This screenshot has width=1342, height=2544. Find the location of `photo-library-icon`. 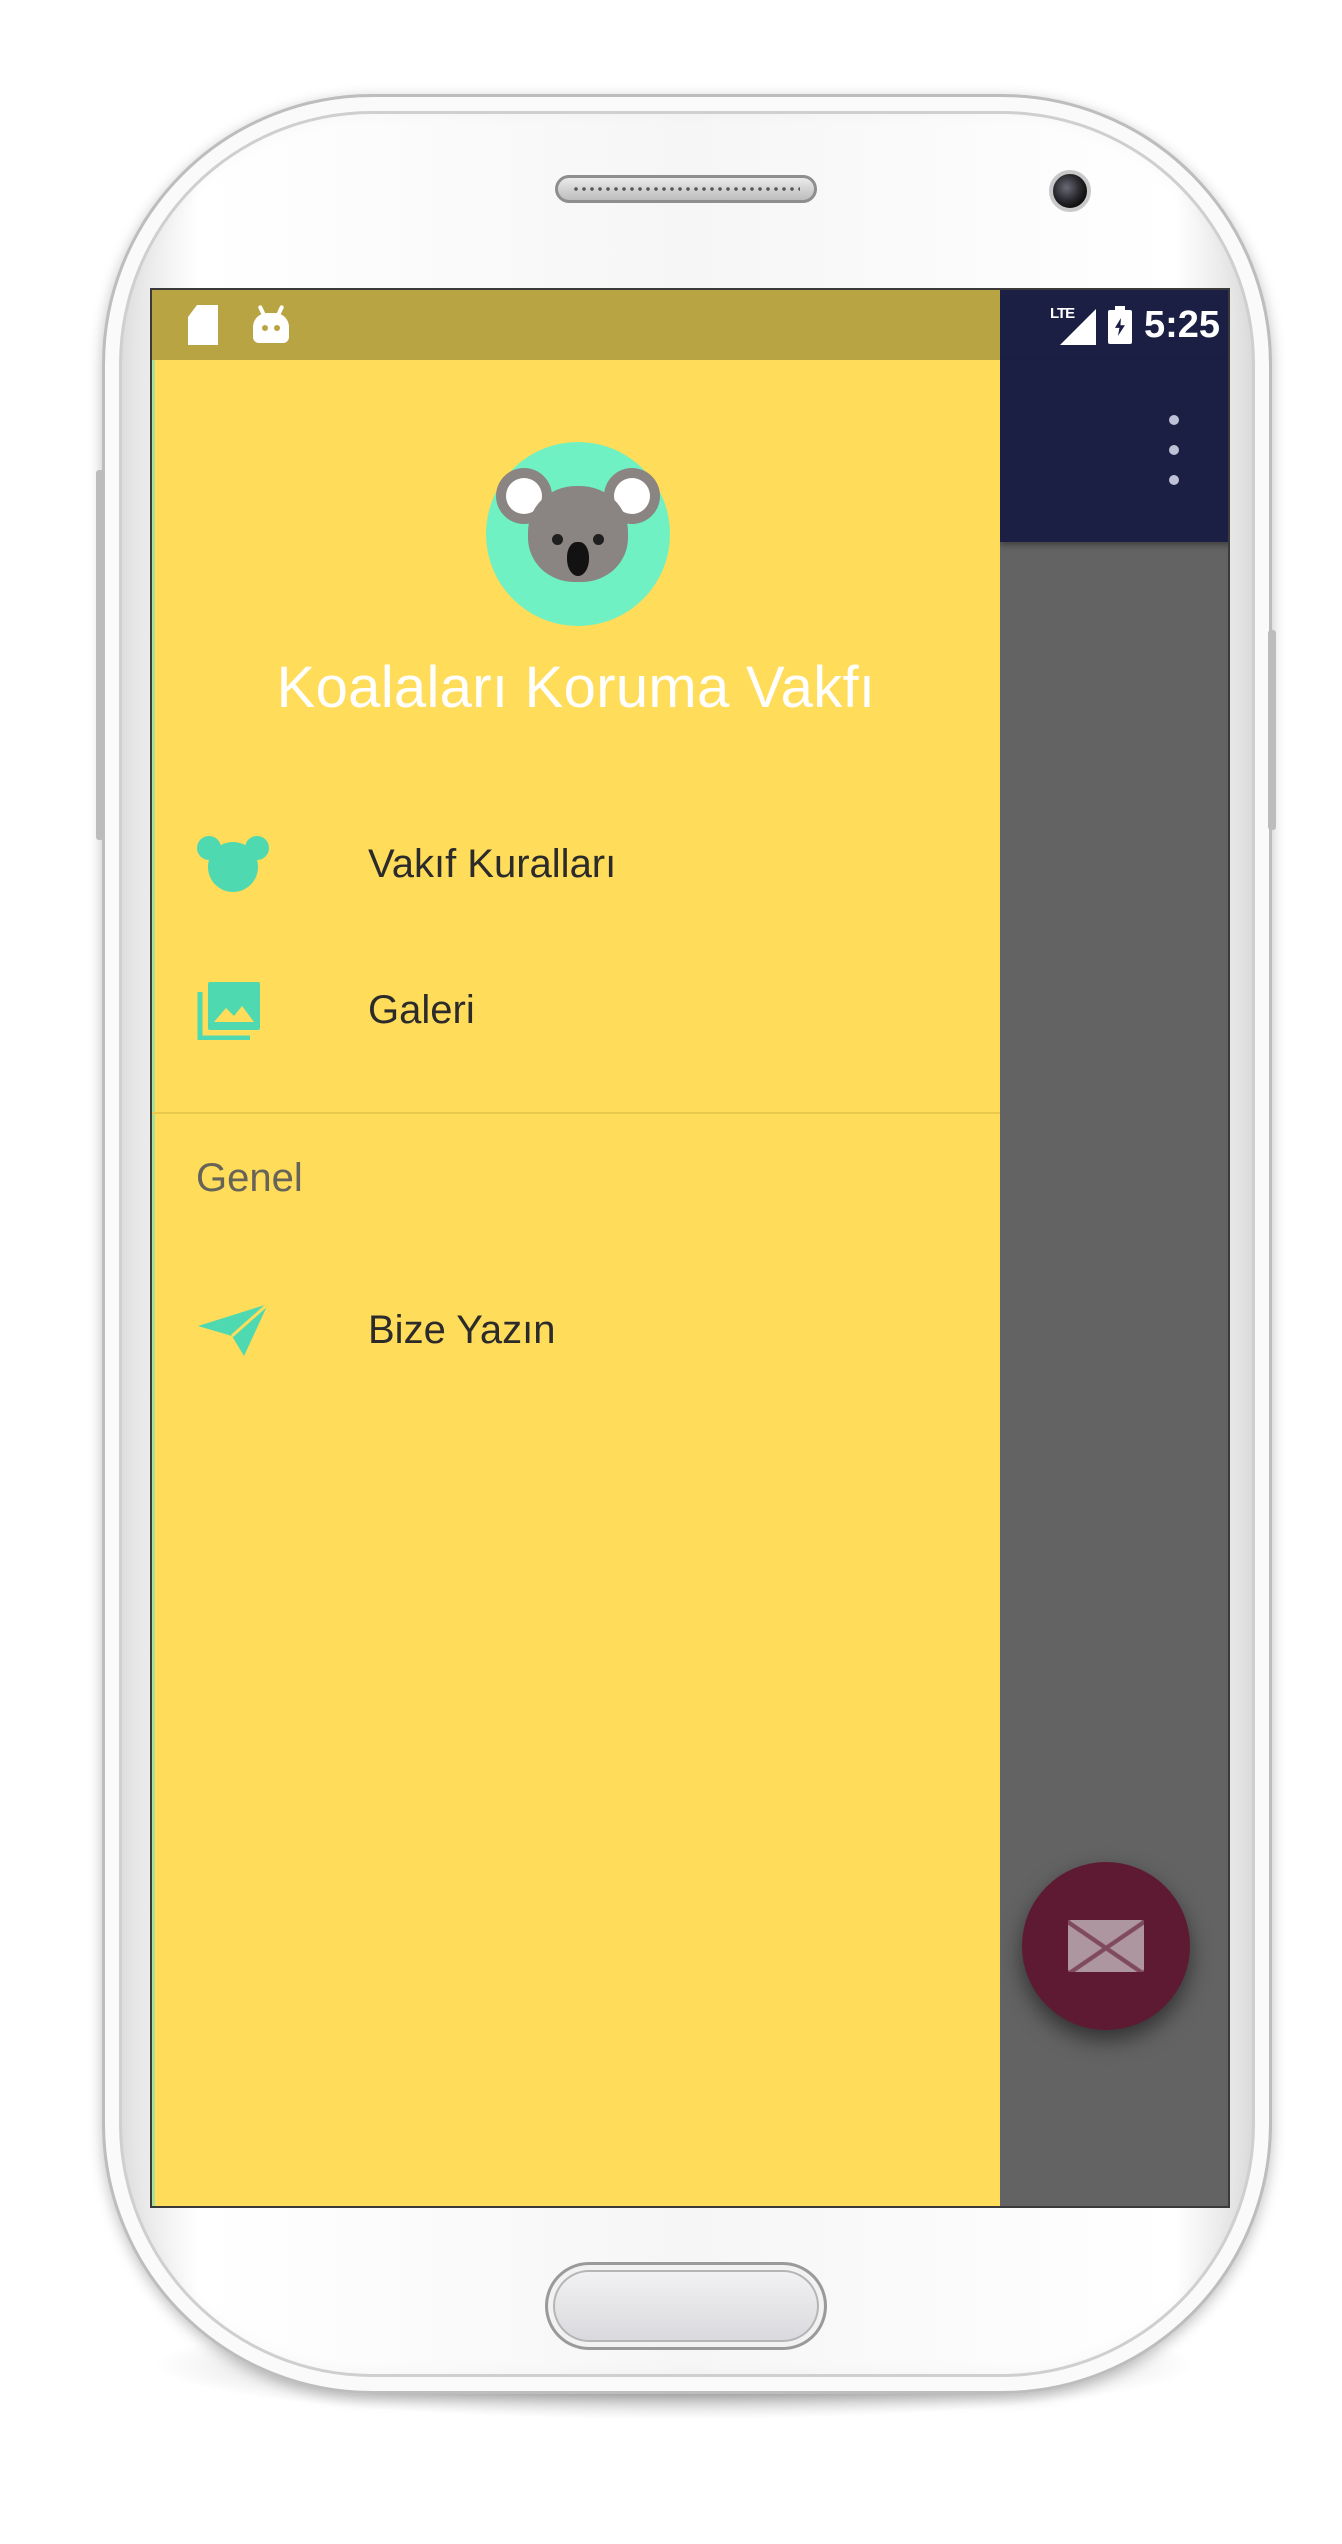

photo-library-icon is located at coordinates (228, 1011).